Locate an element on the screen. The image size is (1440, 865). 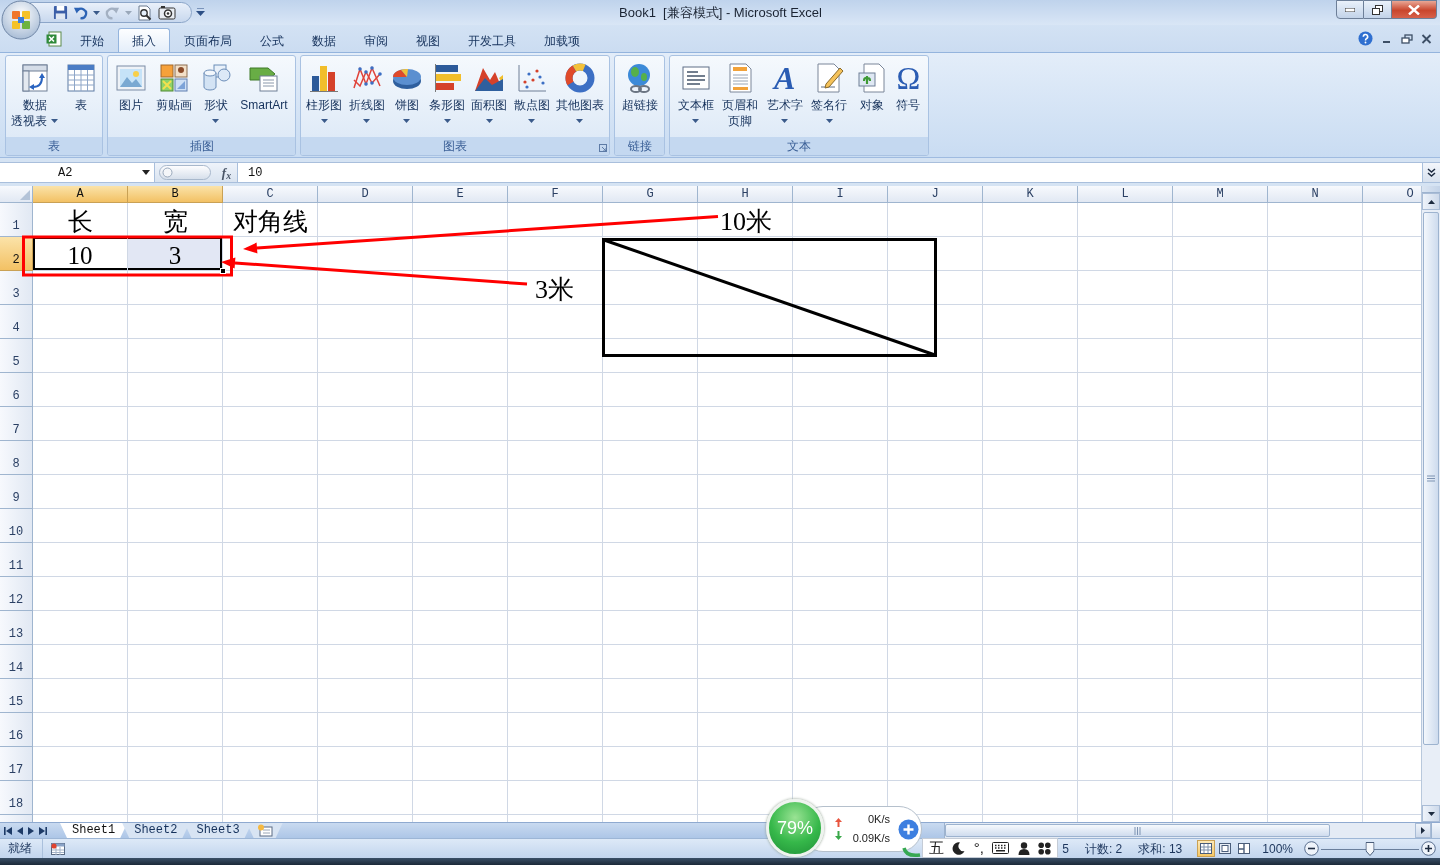
resize-handle is located at coordinates (185, 172).